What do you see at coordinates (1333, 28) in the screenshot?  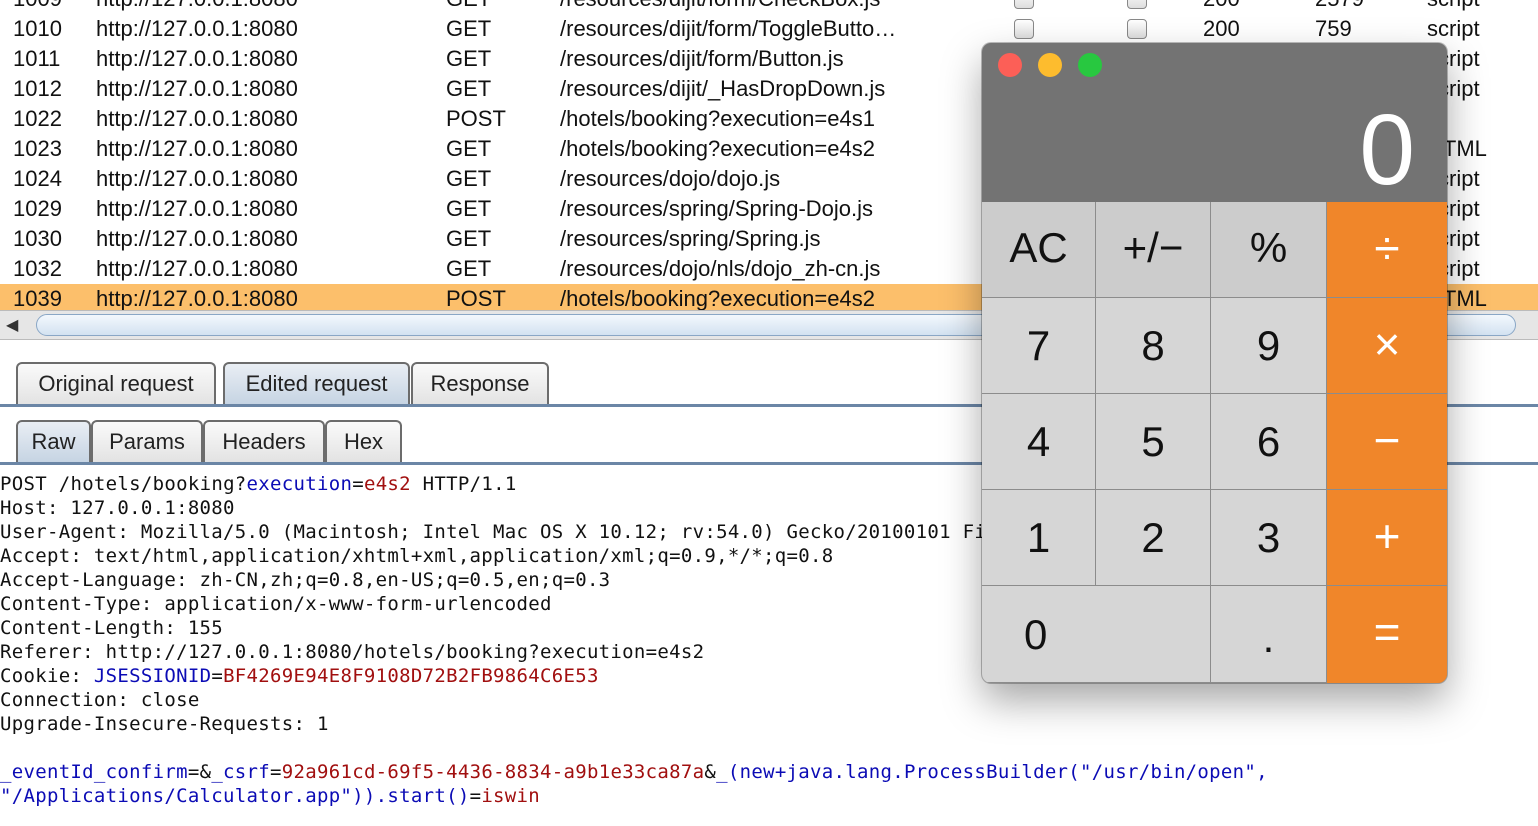 I see `cell-length: 759` at bounding box center [1333, 28].